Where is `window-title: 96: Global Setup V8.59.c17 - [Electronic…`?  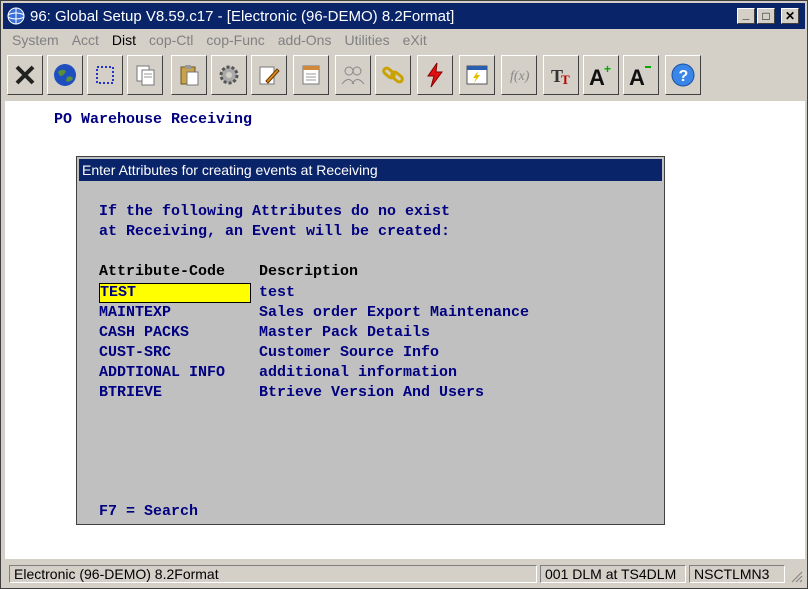
window-title: 96: Global Setup V8.59.c17 - [Electronic… is located at coordinates (242, 16).